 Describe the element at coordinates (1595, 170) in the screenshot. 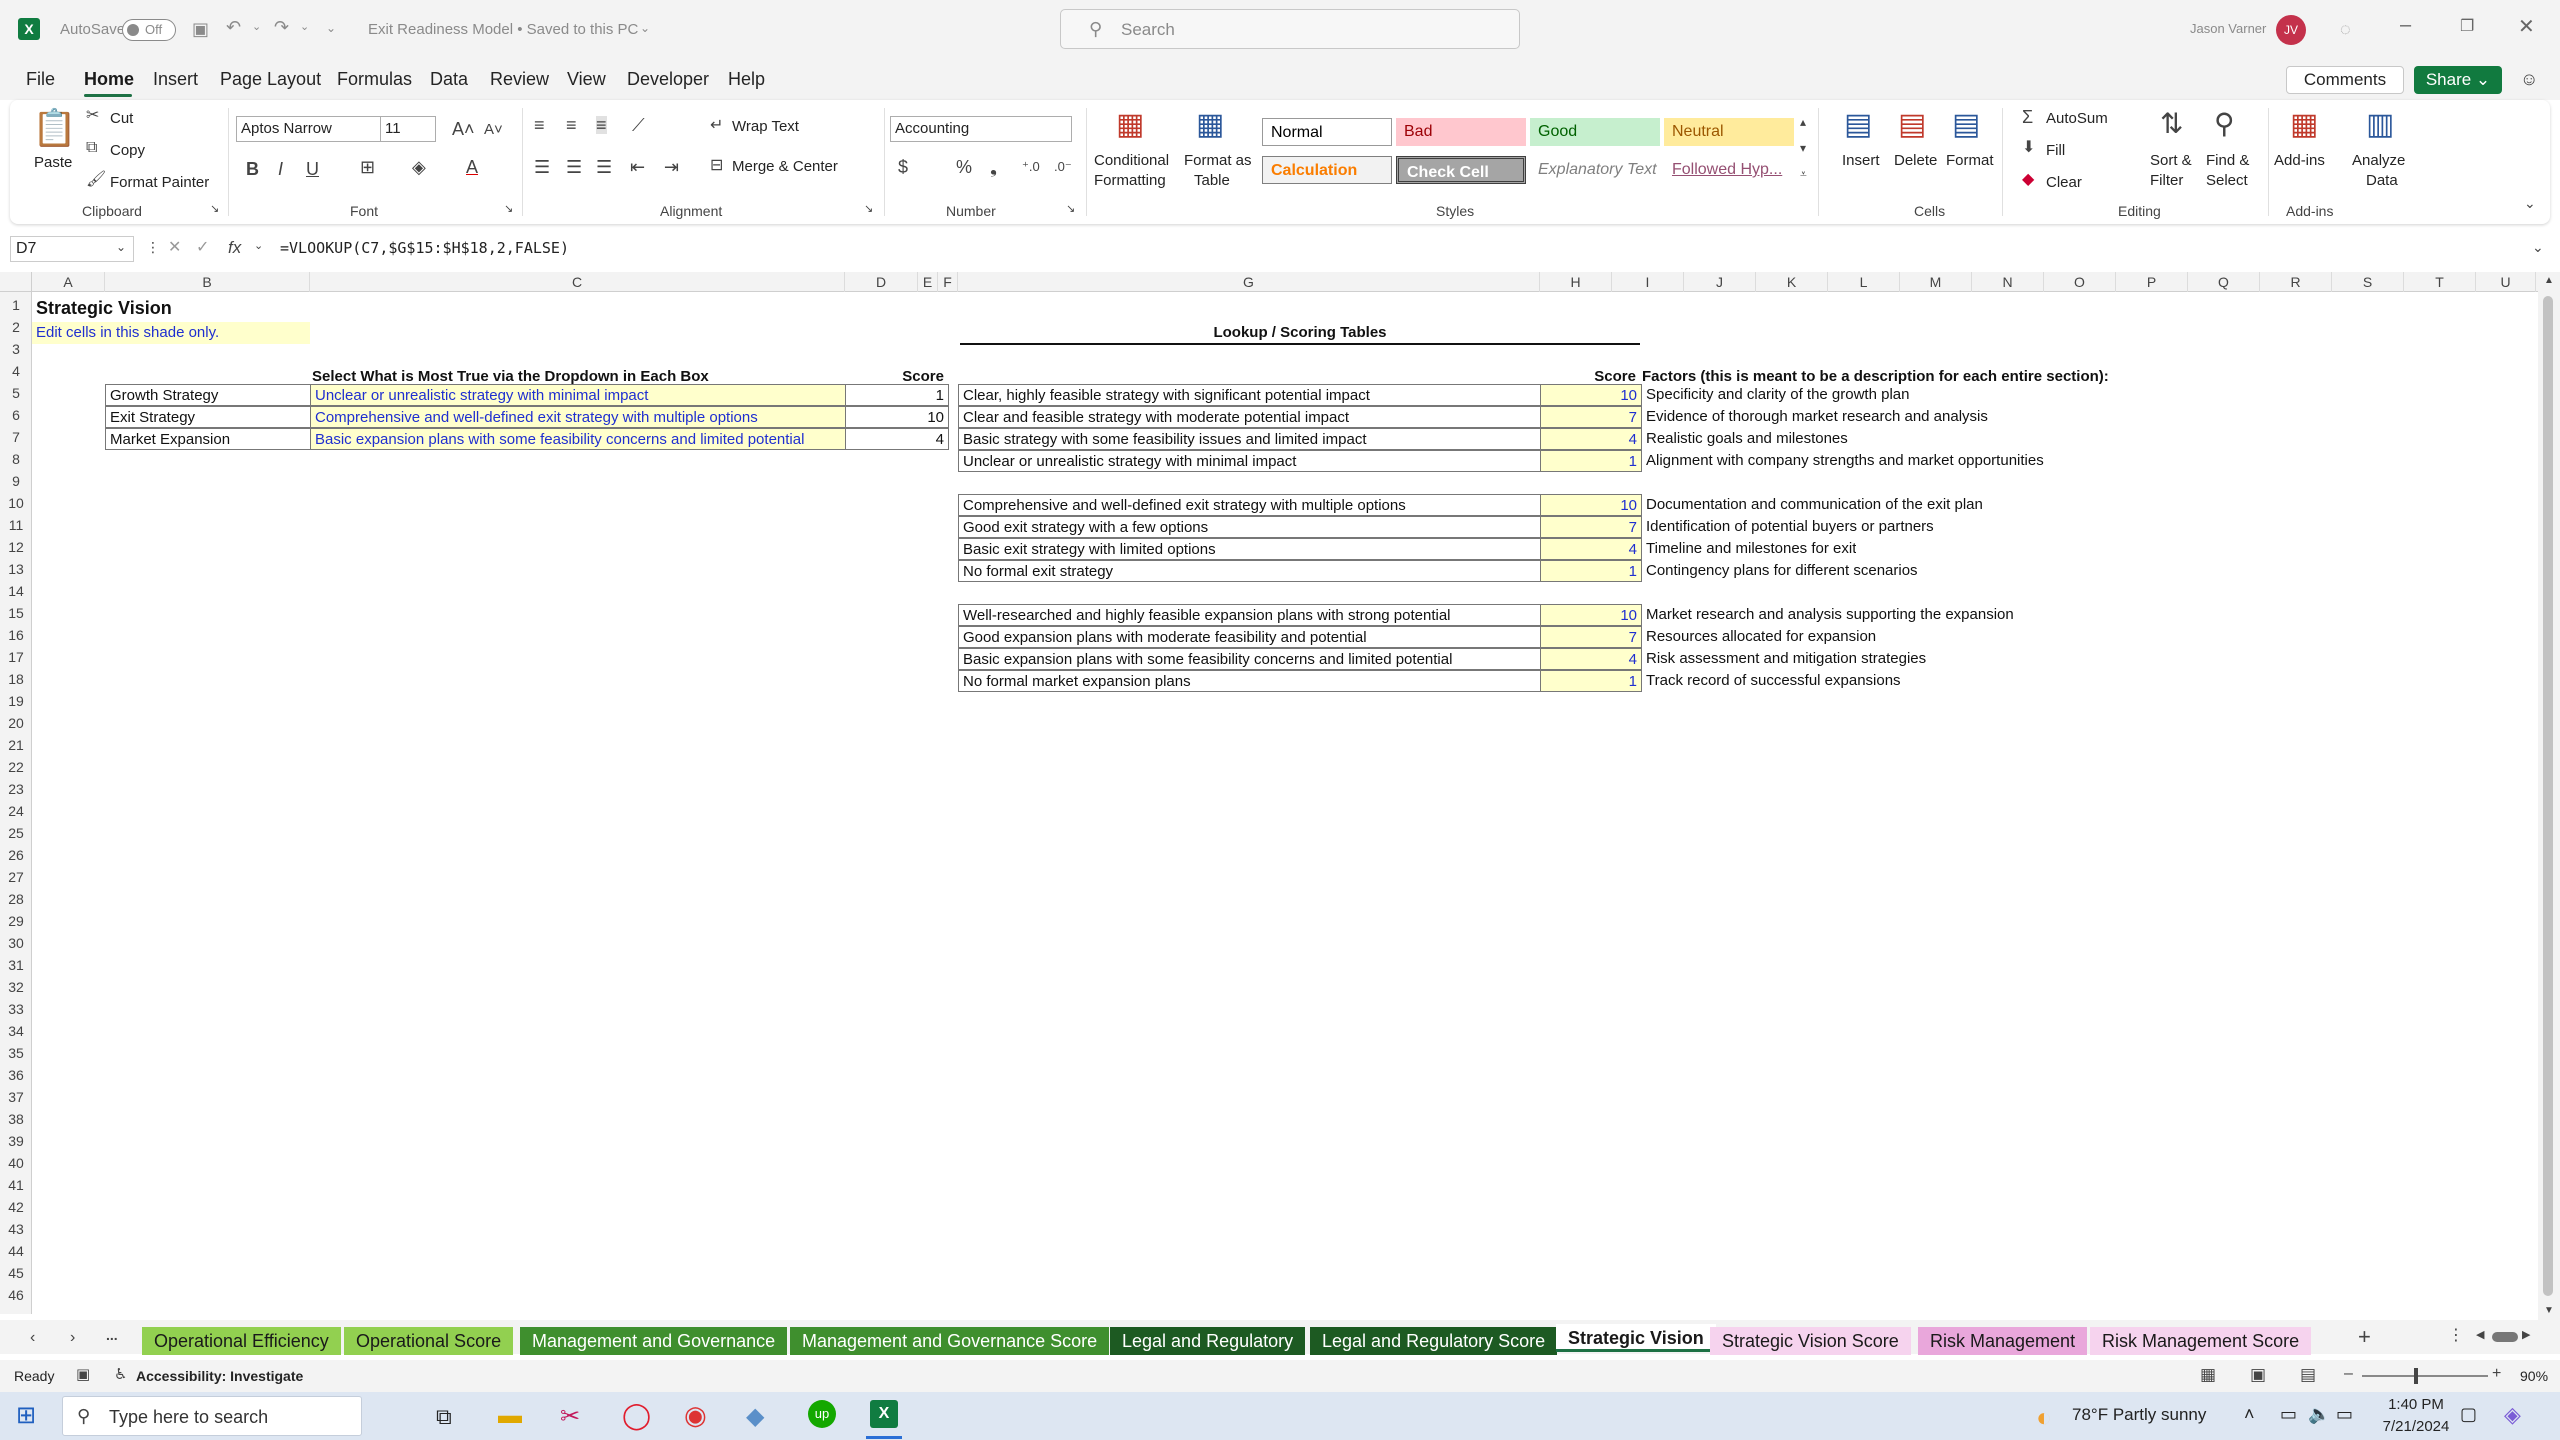

I see `style-explanatory: Explanatory Text` at that location.